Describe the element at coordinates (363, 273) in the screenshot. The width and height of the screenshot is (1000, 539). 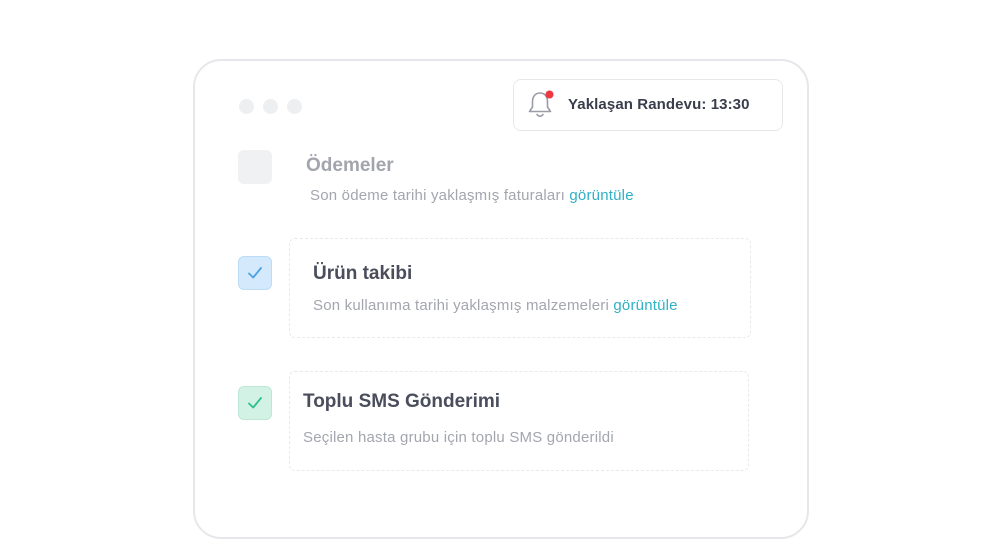
I see `product-tracking-title: Ürün takibi` at that location.